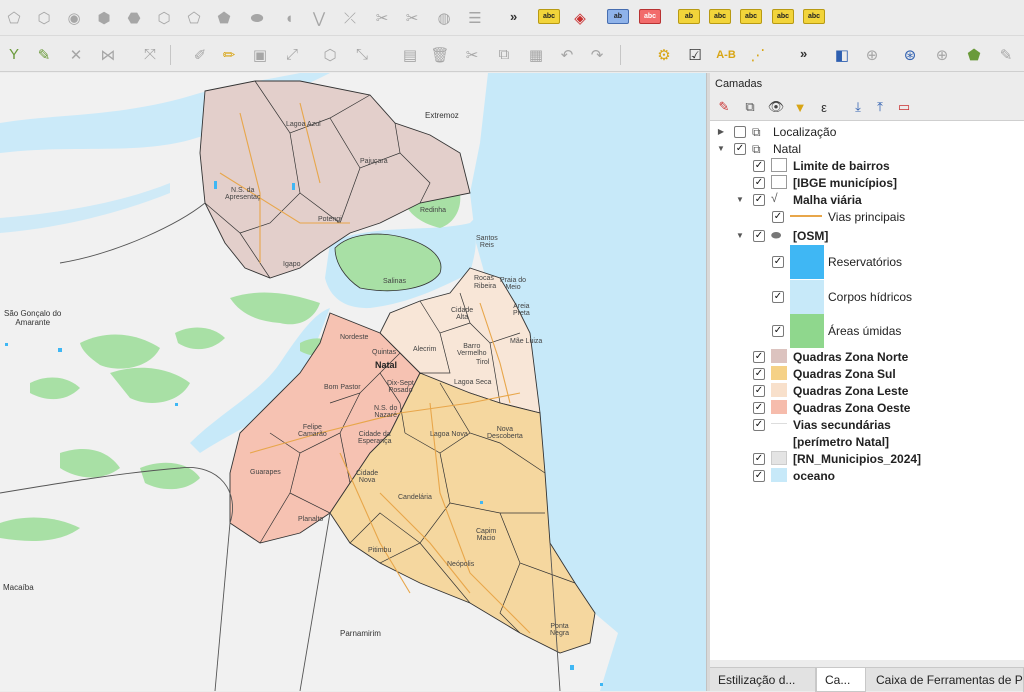  I want to click on label-tool-c: abc, so click(650, 16).